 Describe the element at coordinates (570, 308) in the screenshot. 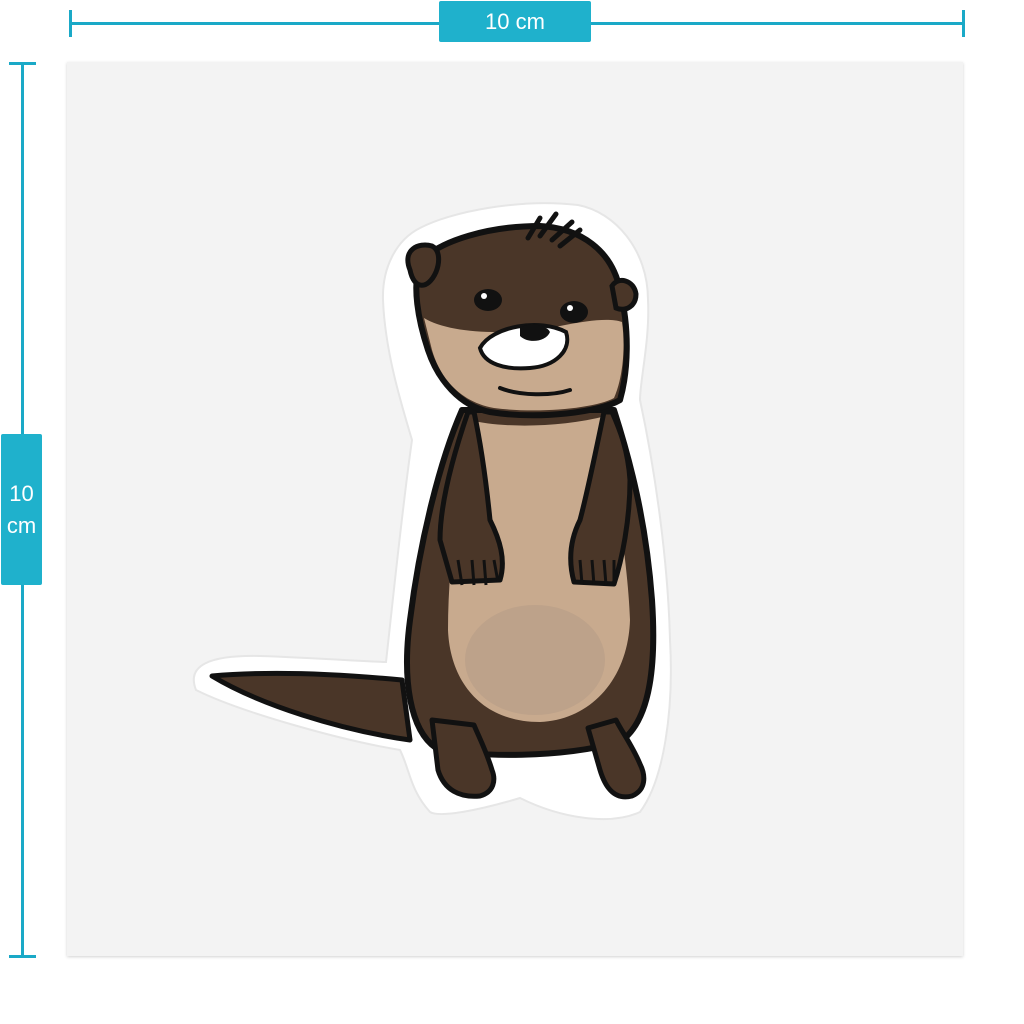

I see `otter-right-eye-shine` at that location.